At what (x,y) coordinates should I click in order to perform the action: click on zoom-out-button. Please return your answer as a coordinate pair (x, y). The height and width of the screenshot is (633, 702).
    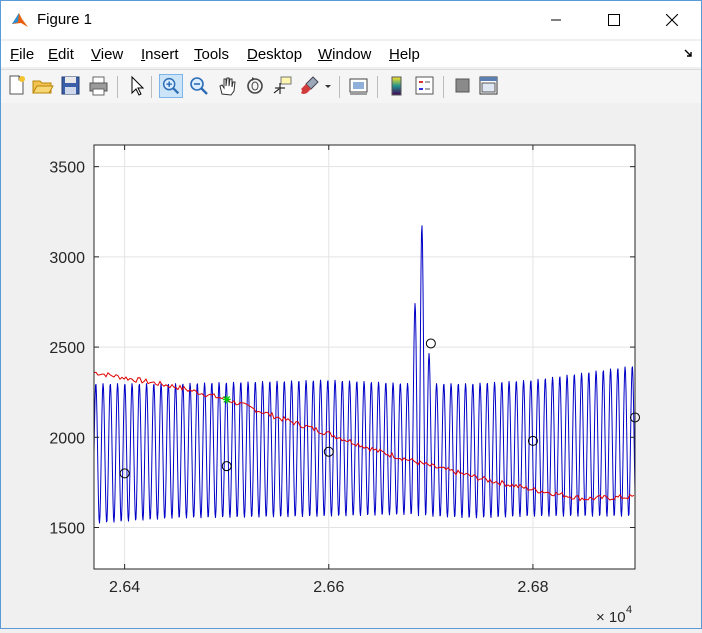
    Looking at the image, I should click on (199, 86).